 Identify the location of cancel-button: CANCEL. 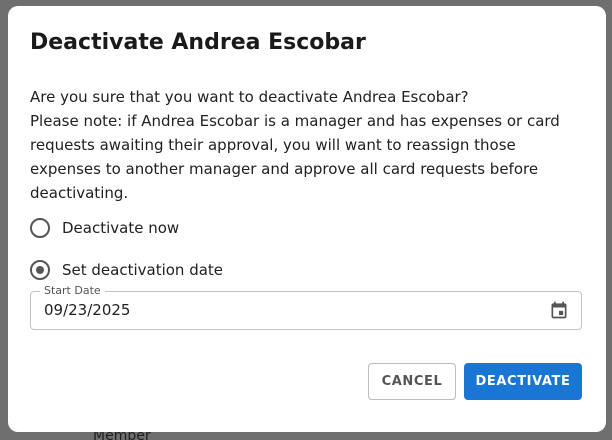
(412, 381).